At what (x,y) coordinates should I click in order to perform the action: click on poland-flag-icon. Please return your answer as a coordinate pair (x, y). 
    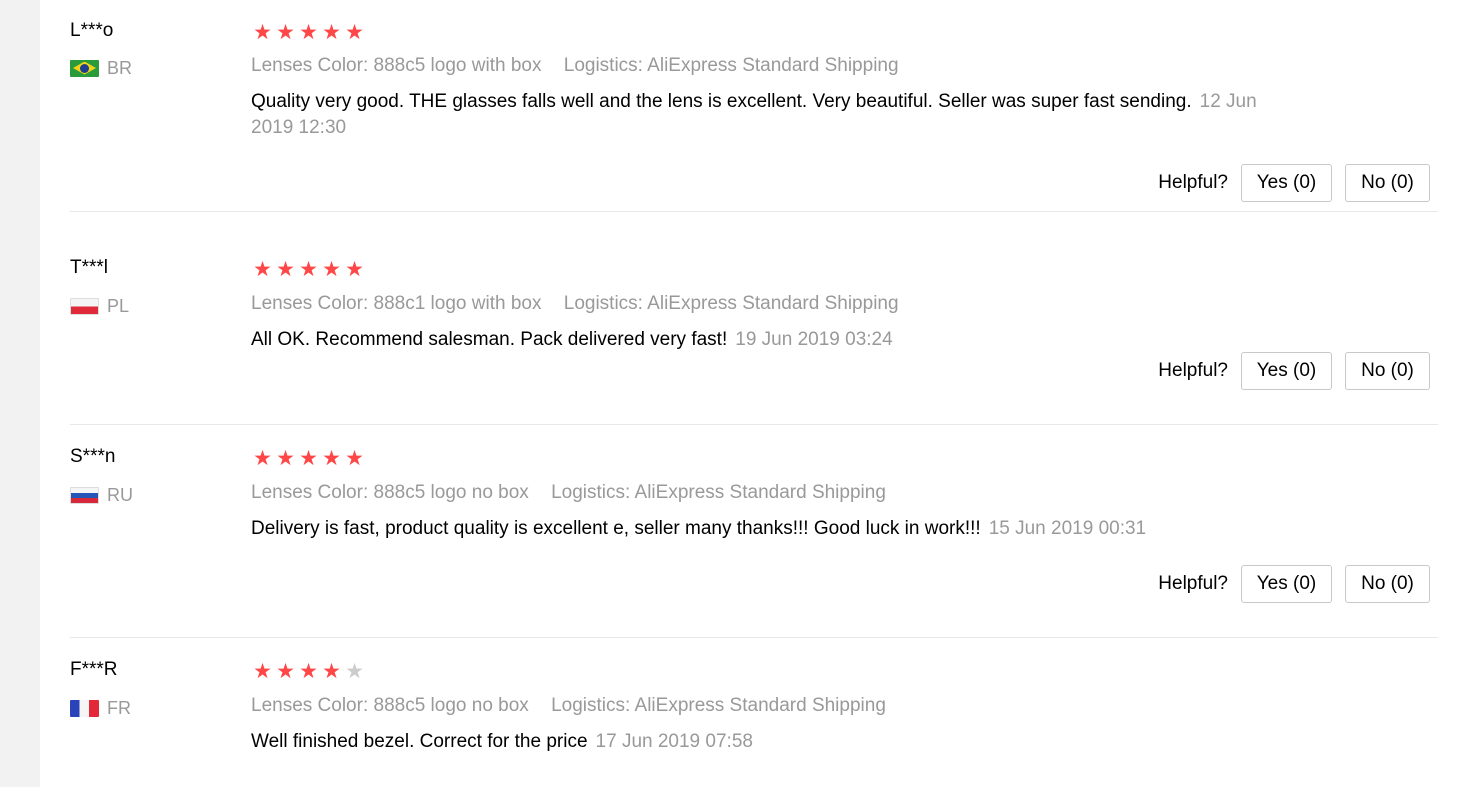
    Looking at the image, I should click on (84, 306).